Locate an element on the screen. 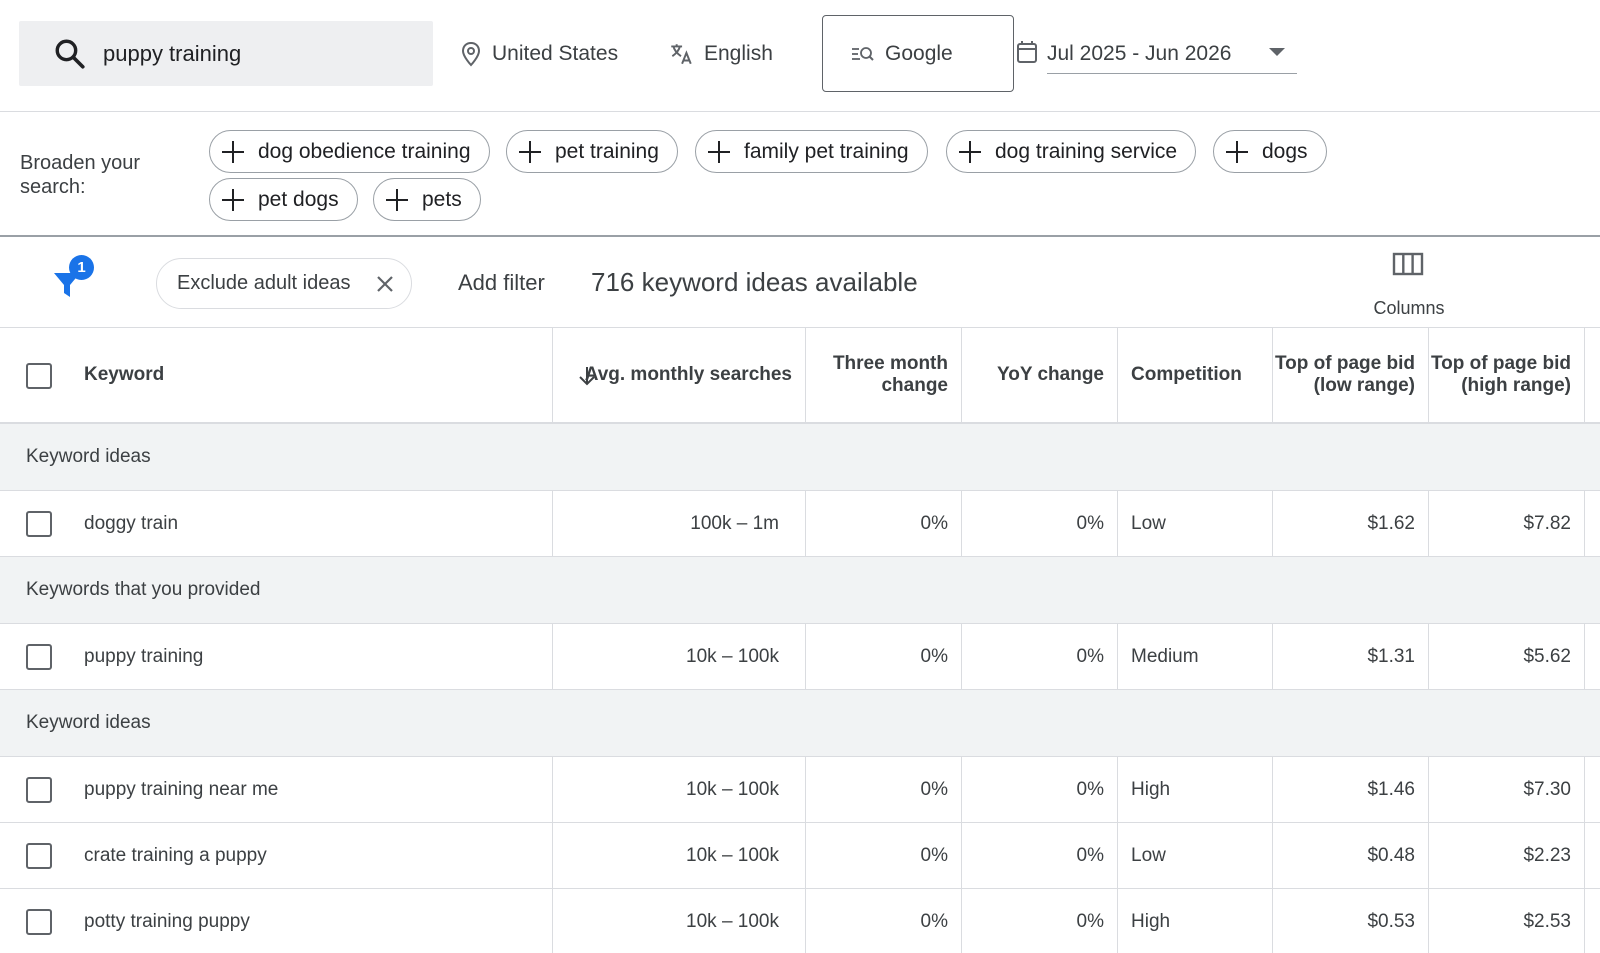  header-top-of-page-bid-high: Top of page bid (high range) is located at coordinates (1500, 375).